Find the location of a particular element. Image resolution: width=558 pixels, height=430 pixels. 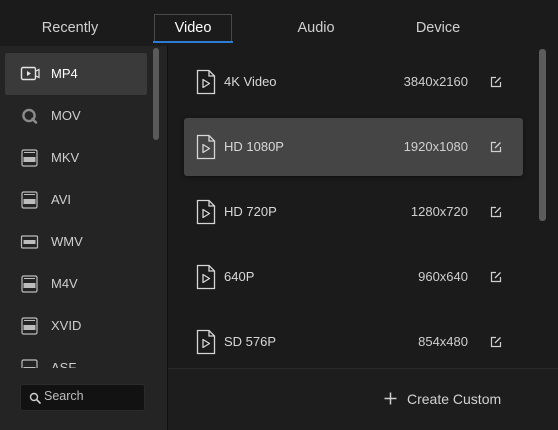

format-item-wmv: WMV is located at coordinates (76, 242).